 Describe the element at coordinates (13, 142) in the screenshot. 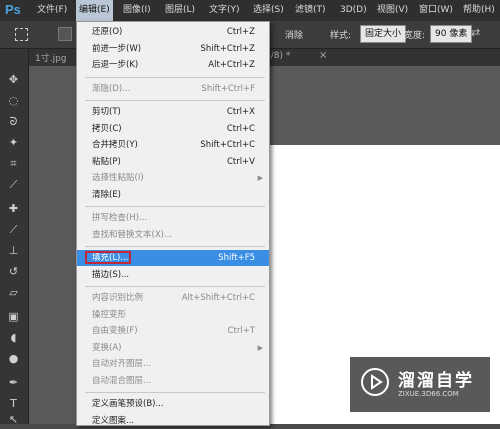

I see `magic-wand-tool-icon: ✦` at that location.